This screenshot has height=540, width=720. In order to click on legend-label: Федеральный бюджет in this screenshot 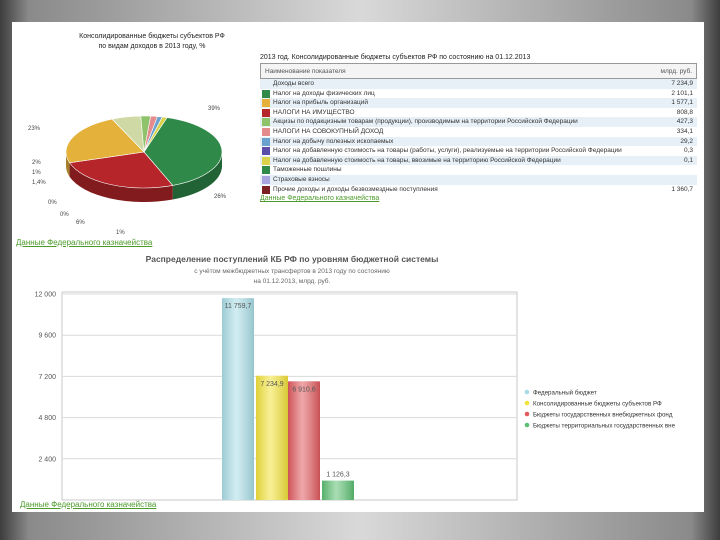, I will do `click(565, 393)`.